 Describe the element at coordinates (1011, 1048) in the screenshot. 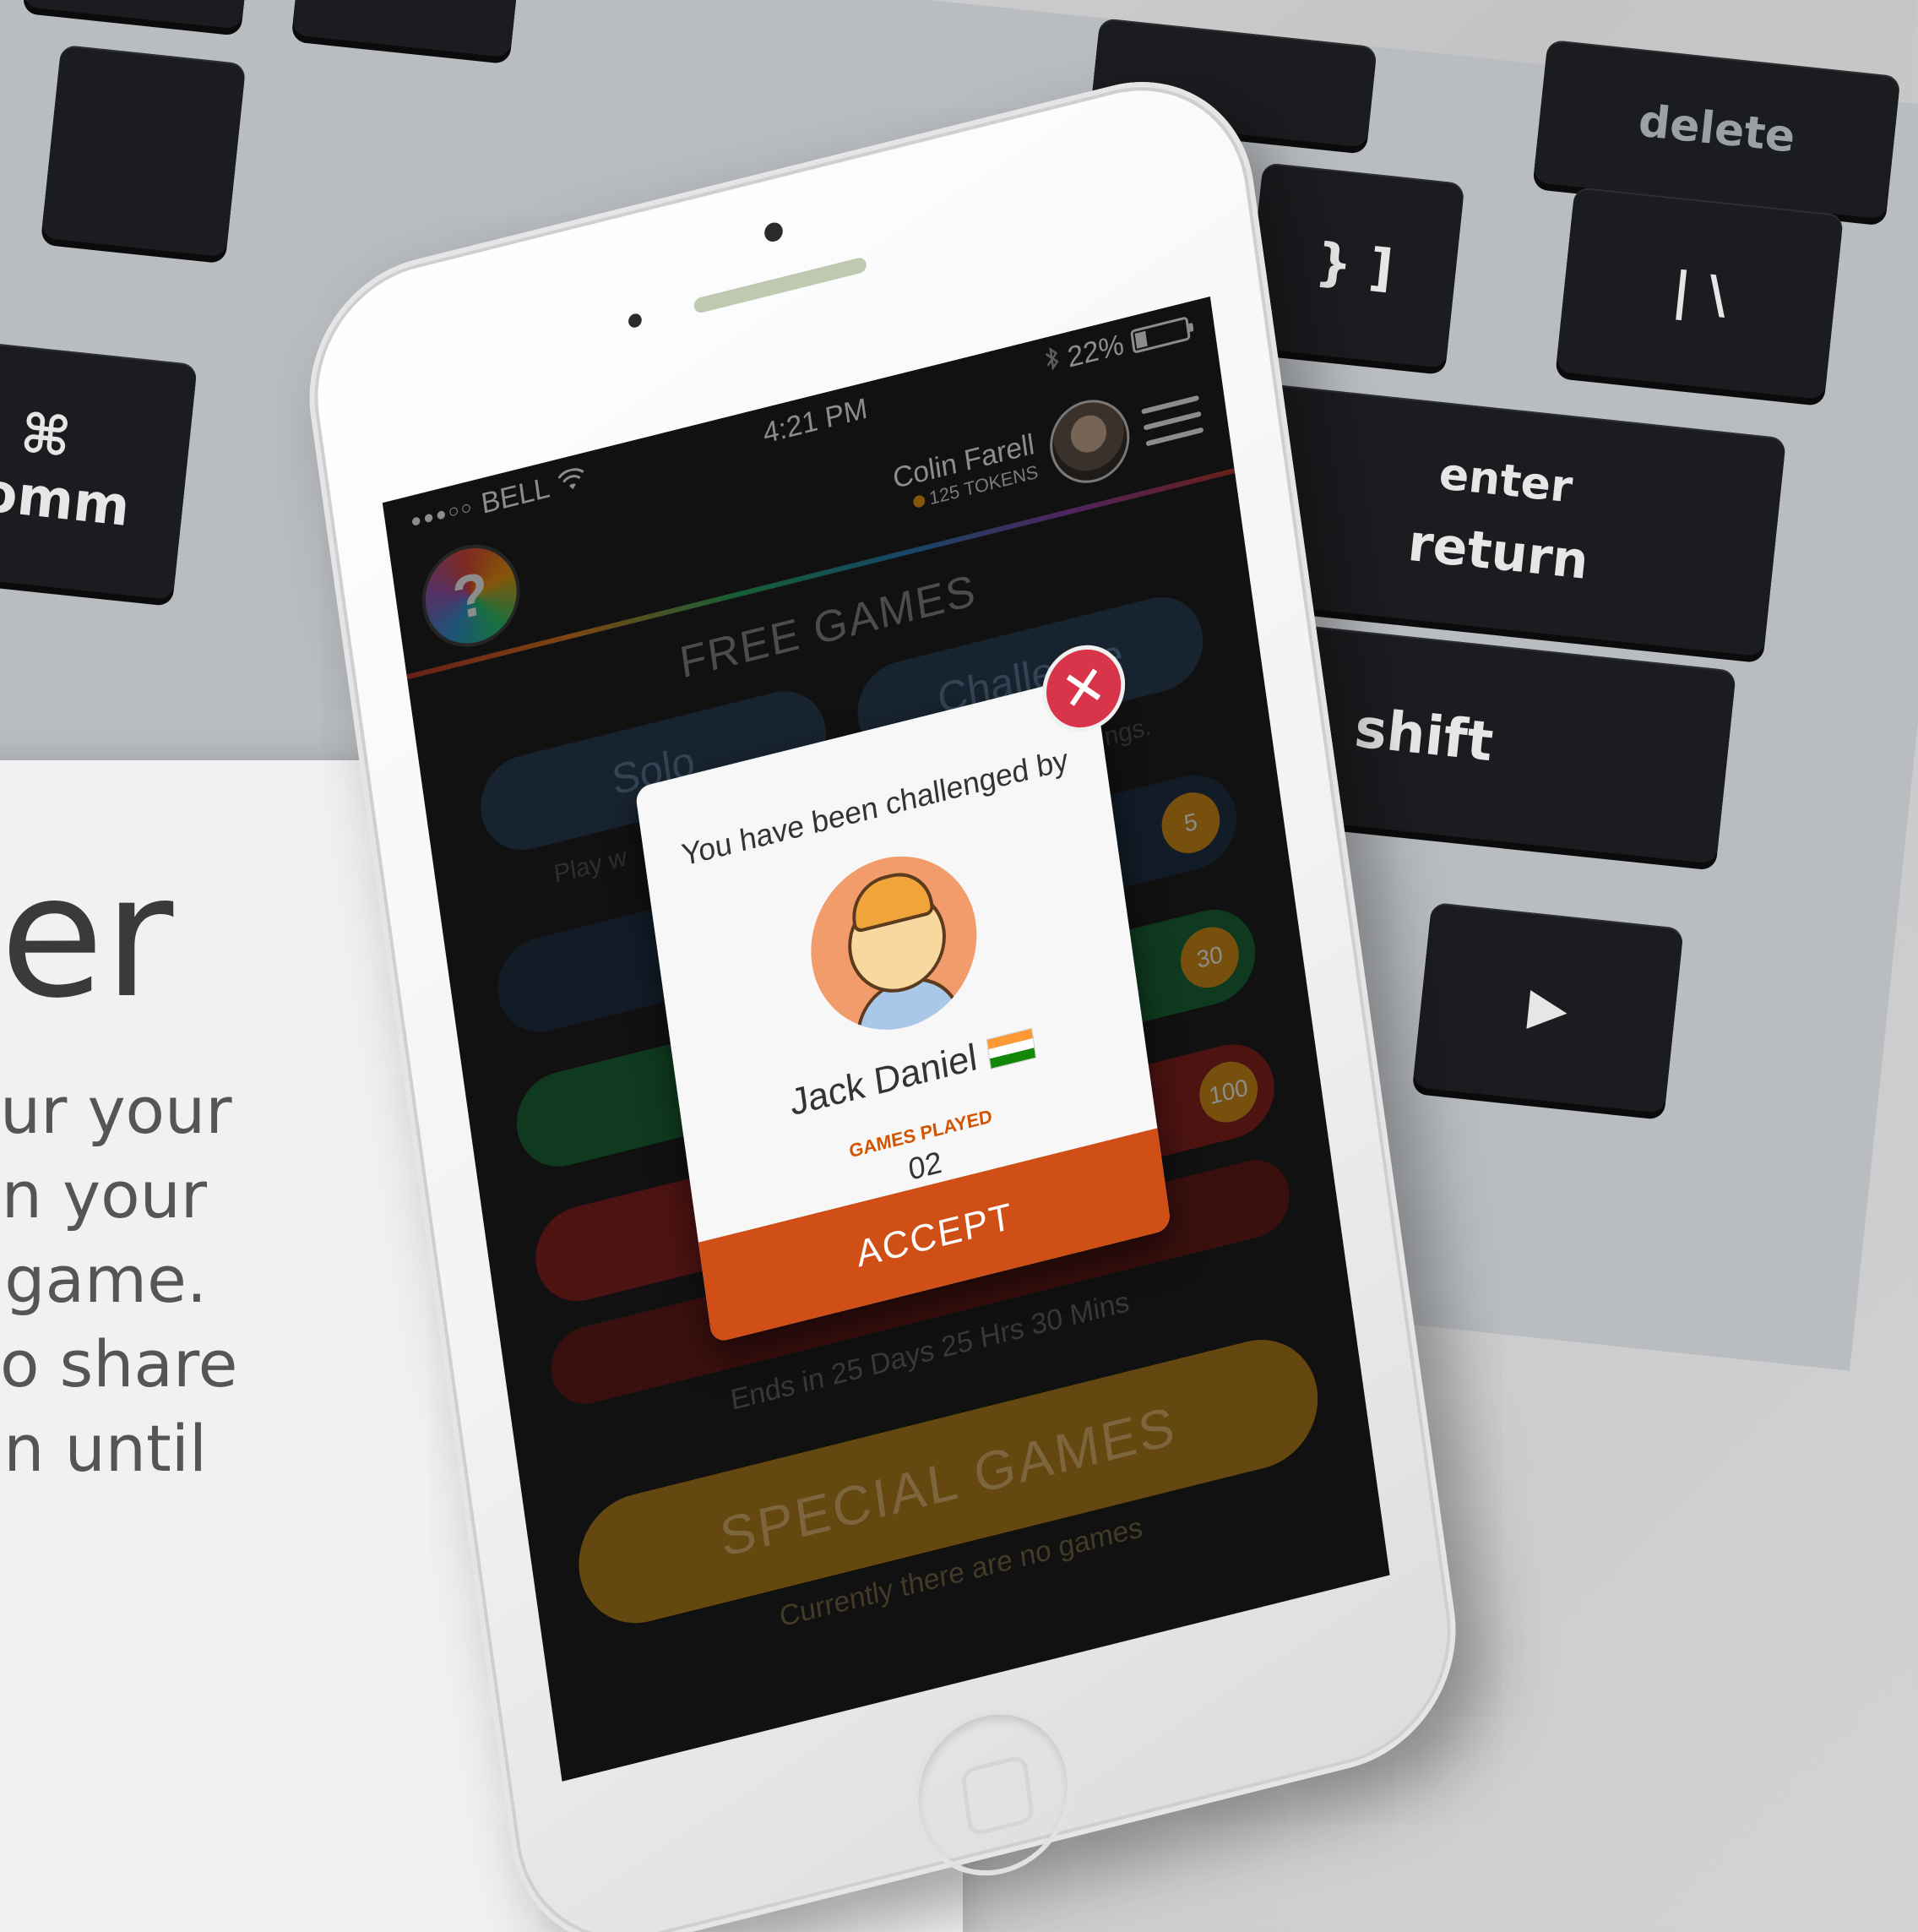

I see `india-flag-icon` at that location.